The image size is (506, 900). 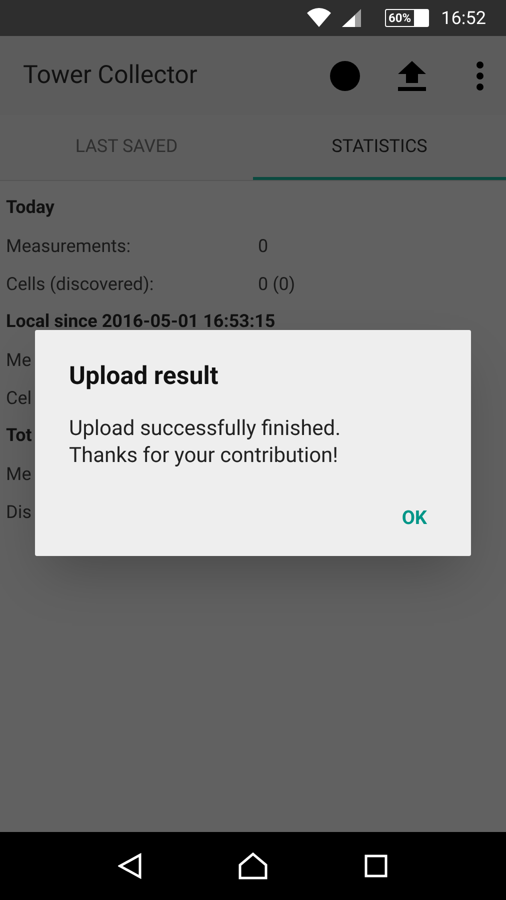 I want to click on stat-label: Cells (discovered):, so click(x=80, y=284).